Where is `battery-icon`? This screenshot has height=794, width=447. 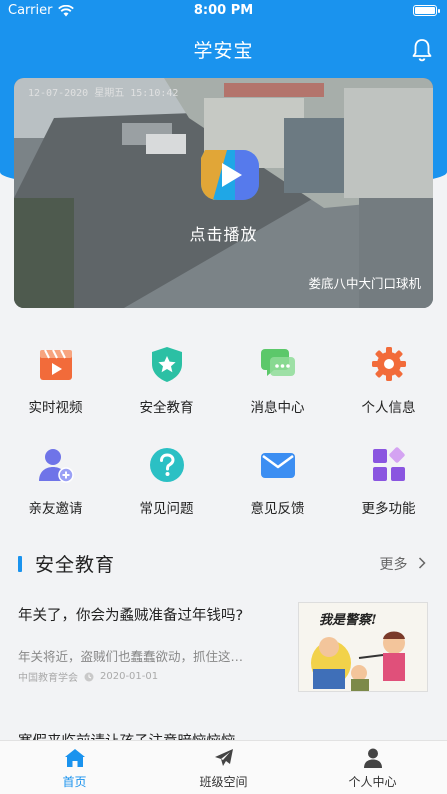 battery-icon is located at coordinates (426, 10).